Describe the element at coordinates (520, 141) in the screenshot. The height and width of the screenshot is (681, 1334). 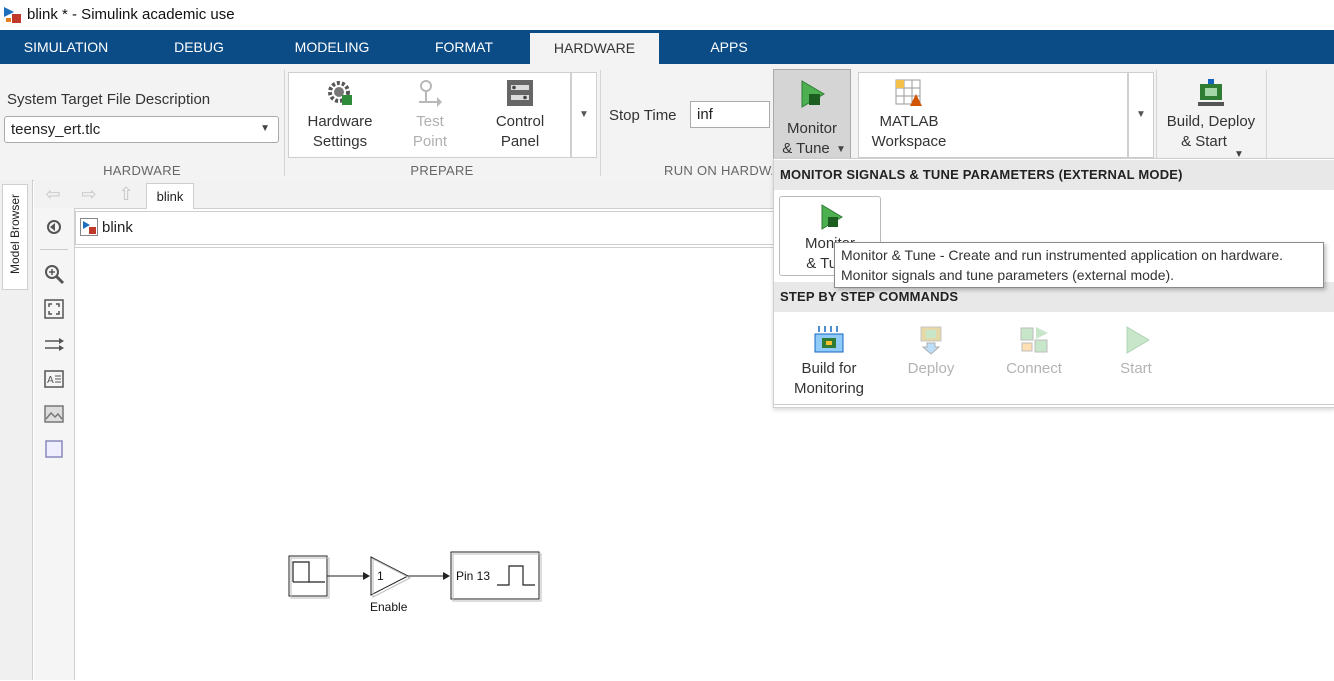
I see `control-panel-label-2: Panel` at that location.